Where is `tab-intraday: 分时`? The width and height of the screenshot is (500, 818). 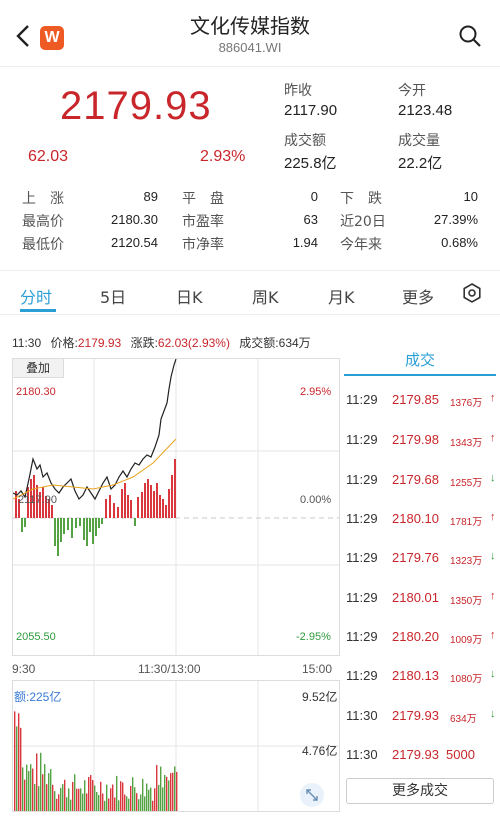
tab-intraday: 分时 is located at coordinates (36, 296).